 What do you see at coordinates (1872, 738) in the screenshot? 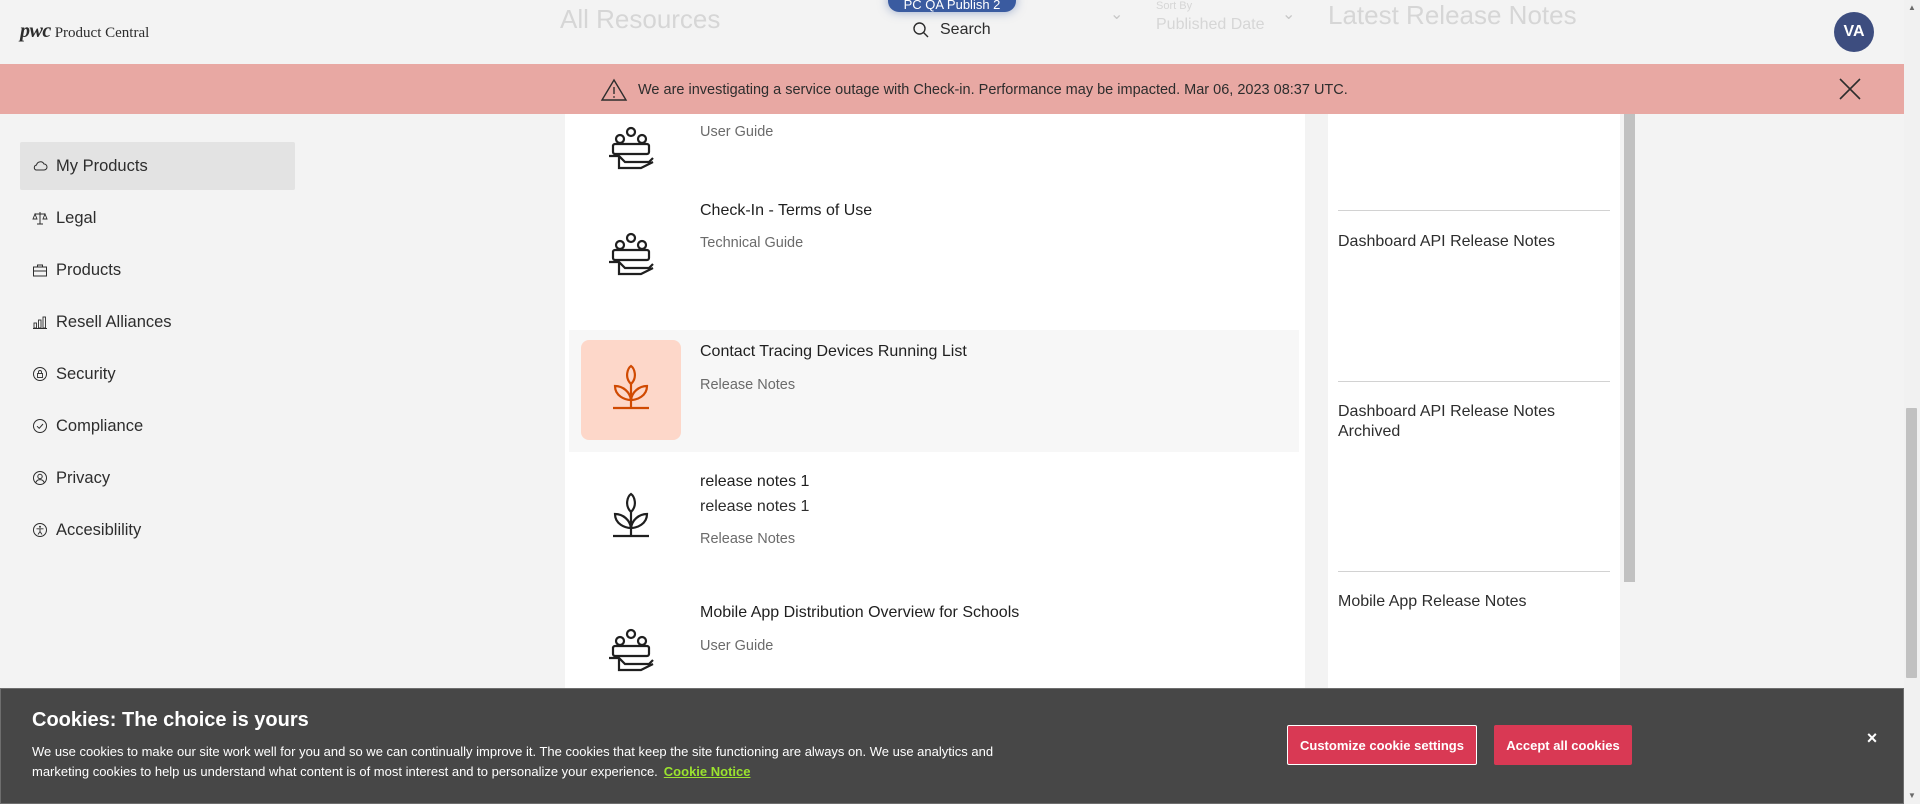
I see `close-icon: ×` at bounding box center [1872, 738].